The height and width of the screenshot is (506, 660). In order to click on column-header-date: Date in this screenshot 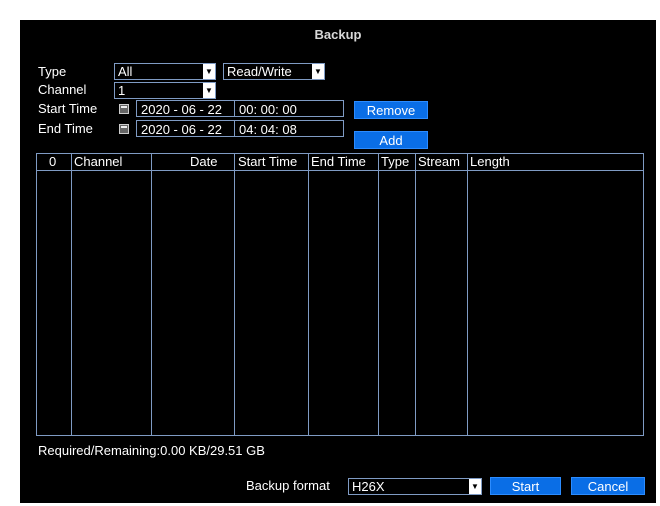, I will do `click(203, 162)`.